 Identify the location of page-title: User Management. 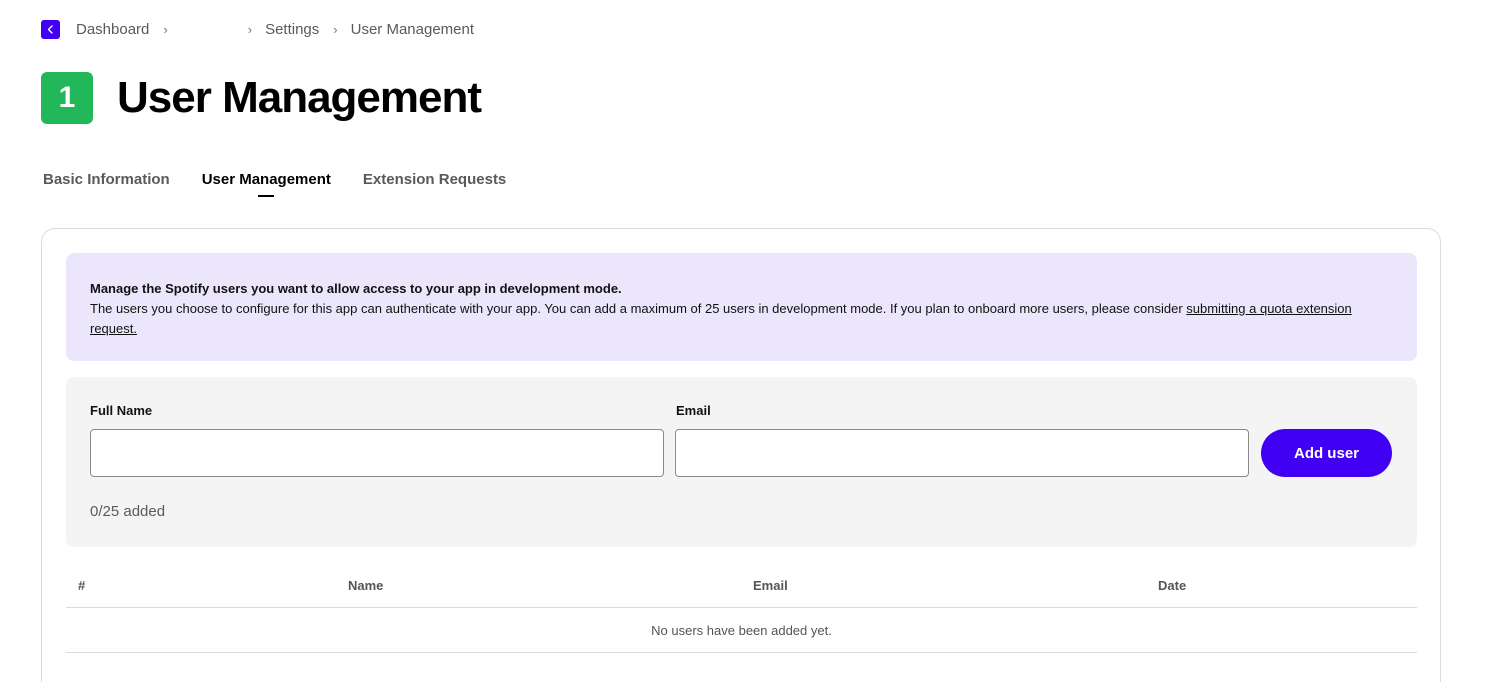
(299, 97).